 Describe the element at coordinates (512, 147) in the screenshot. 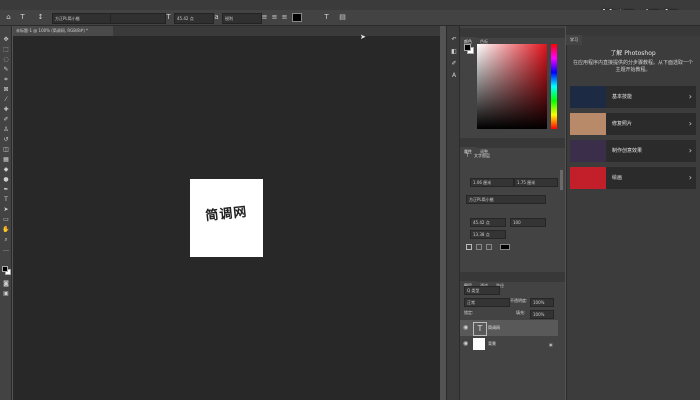

I see `properties-panel-tabs: 属性 调整` at that location.